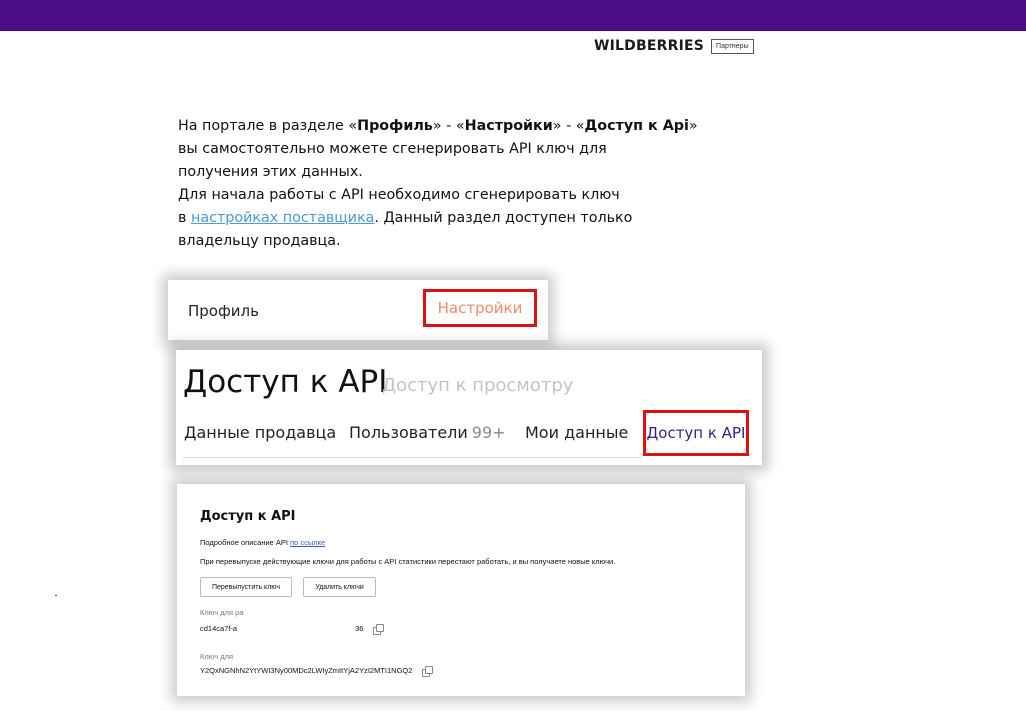 This screenshot has height=711, width=1026. Describe the element at coordinates (260, 432) in the screenshot. I see `tab-seller-data: Данные продавца` at that location.